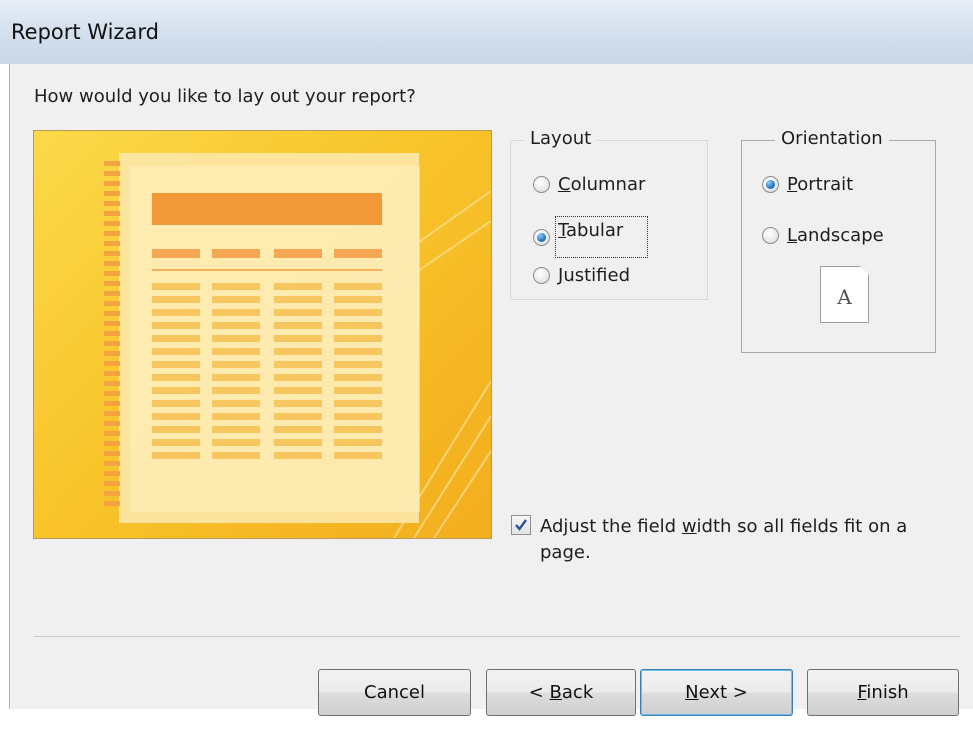  I want to click on landscape-label: Landscape, so click(835, 235).